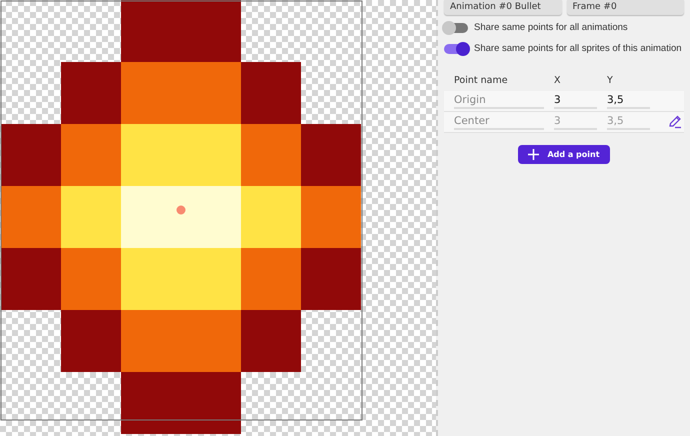 This screenshot has width=690, height=436. Describe the element at coordinates (503, 7) in the screenshot. I see `dropdown-field: Animation #0 Bullet` at that location.